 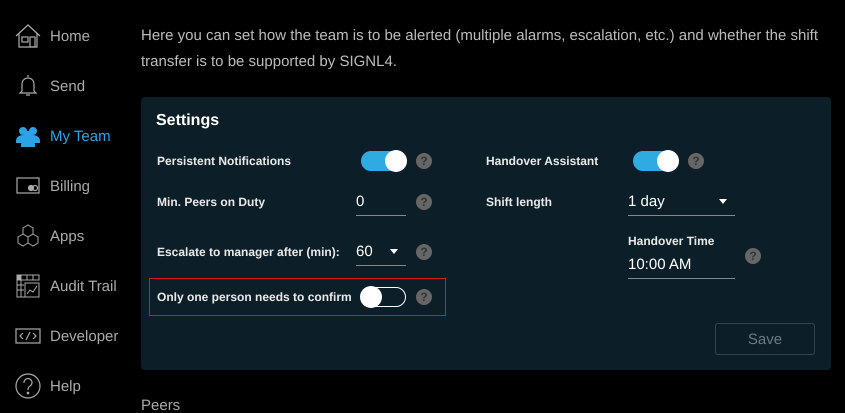 I want to click on setting-label: Persistent Notifications, so click(x=224, y=161).